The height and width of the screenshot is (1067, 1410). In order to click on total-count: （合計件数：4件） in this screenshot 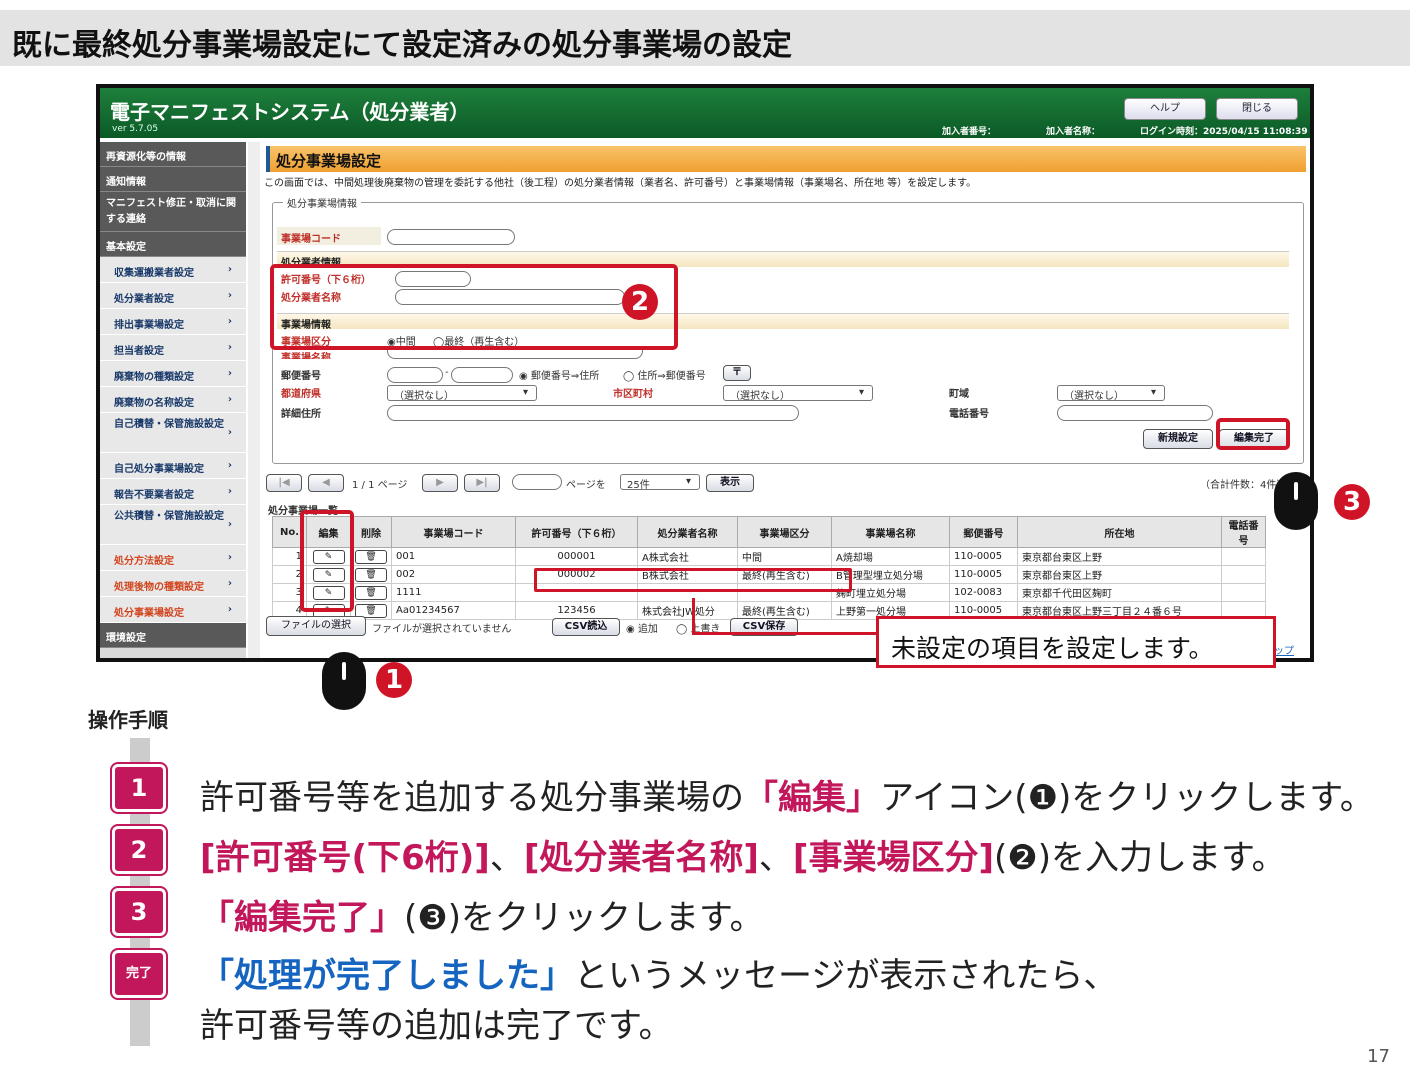, I will do `click(1240, 485)`.